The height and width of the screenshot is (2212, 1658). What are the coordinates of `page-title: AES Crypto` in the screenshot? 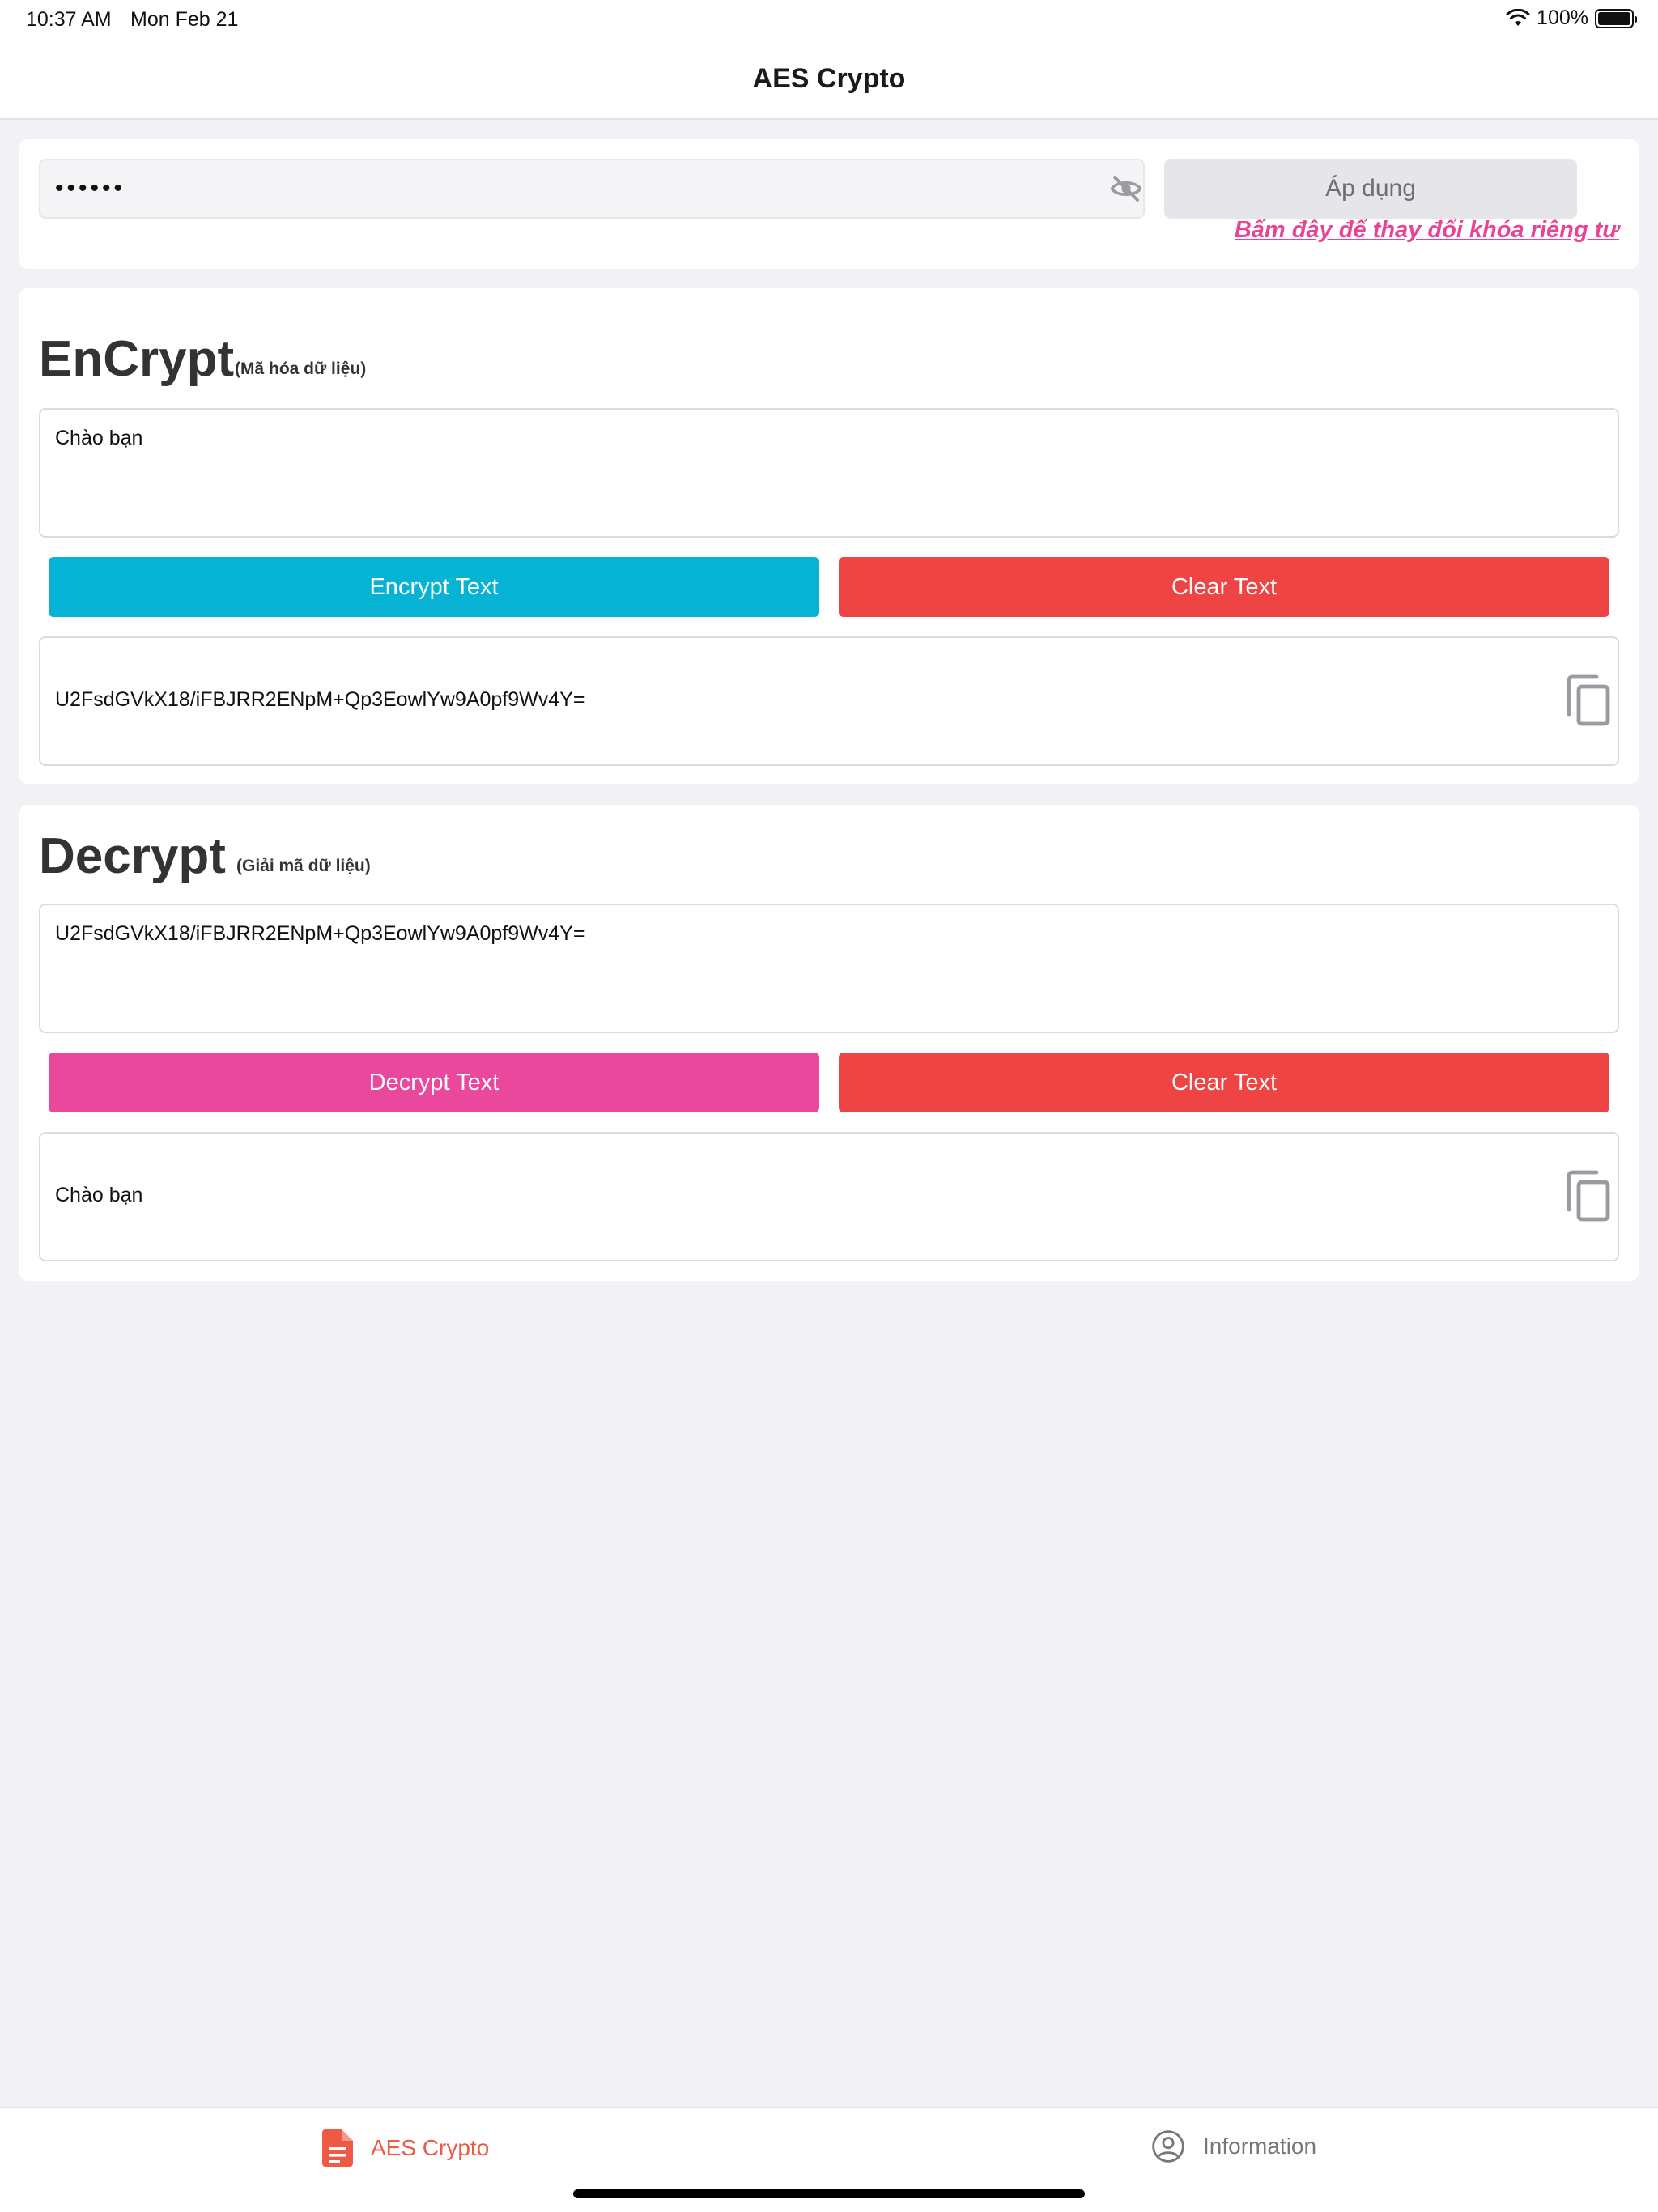 It's located at (829, 78).